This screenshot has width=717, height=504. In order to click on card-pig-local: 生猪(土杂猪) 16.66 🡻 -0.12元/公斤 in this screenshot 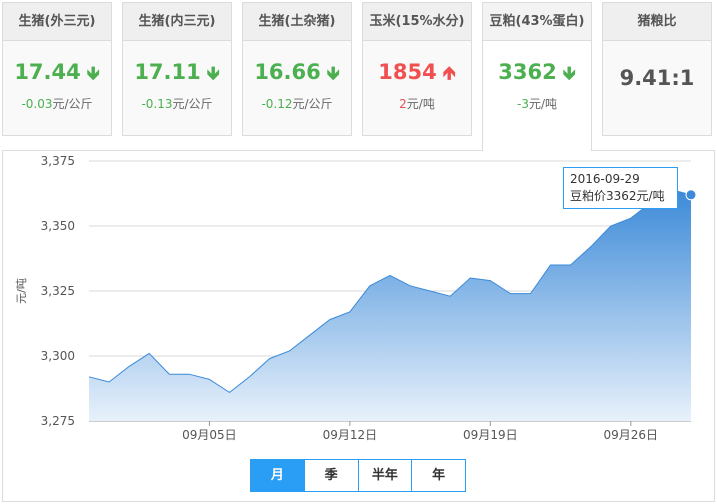, I will do `click(297, 69)`.